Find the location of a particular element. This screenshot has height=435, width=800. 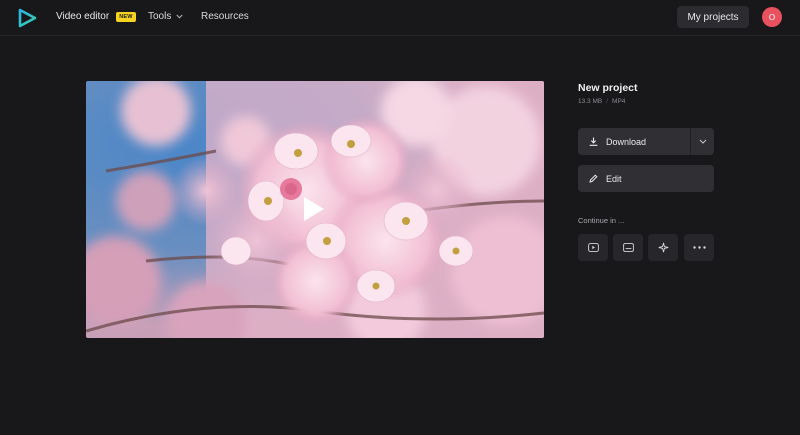

nav-video-editor: Video editor NEW is located at coordinates (96, 16).